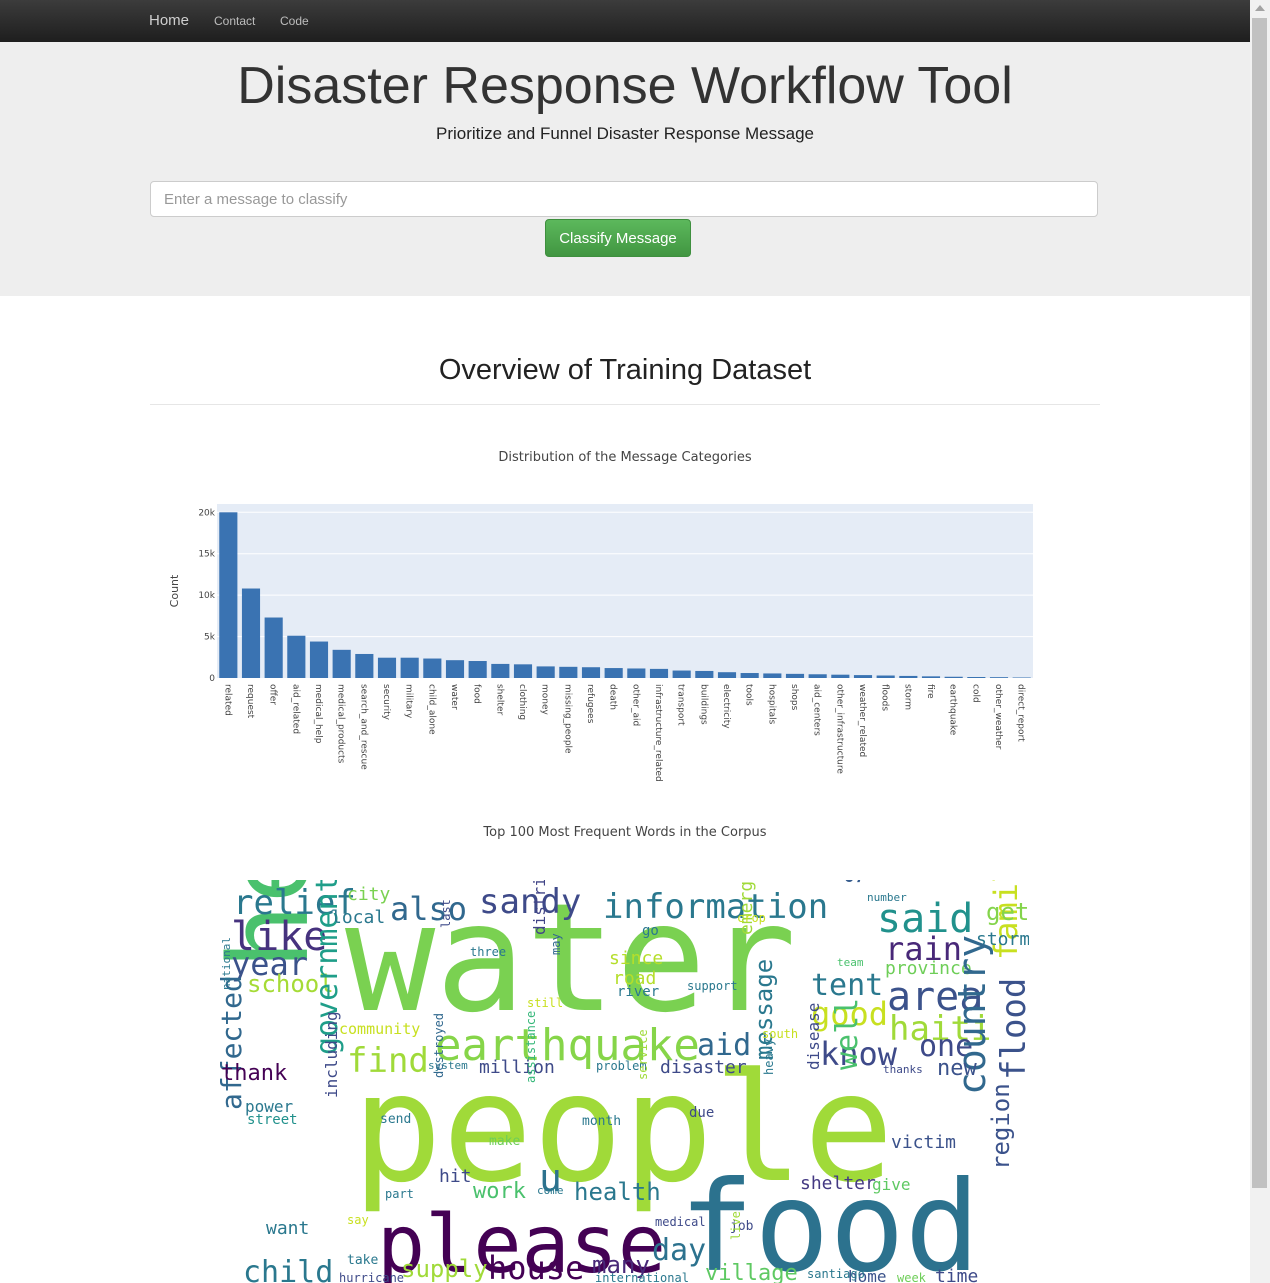 This screenshot has width=1270, height=1283. I want to click on cloud-word-assistance: assistance, so click(531, 1047).